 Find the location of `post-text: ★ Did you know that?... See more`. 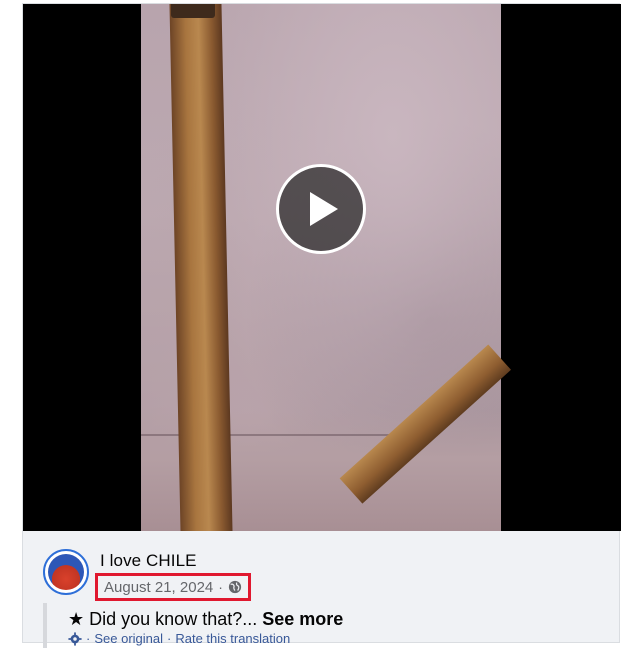

post-text: ★ Did you know that?... See more is located at coordinates (205, 619).